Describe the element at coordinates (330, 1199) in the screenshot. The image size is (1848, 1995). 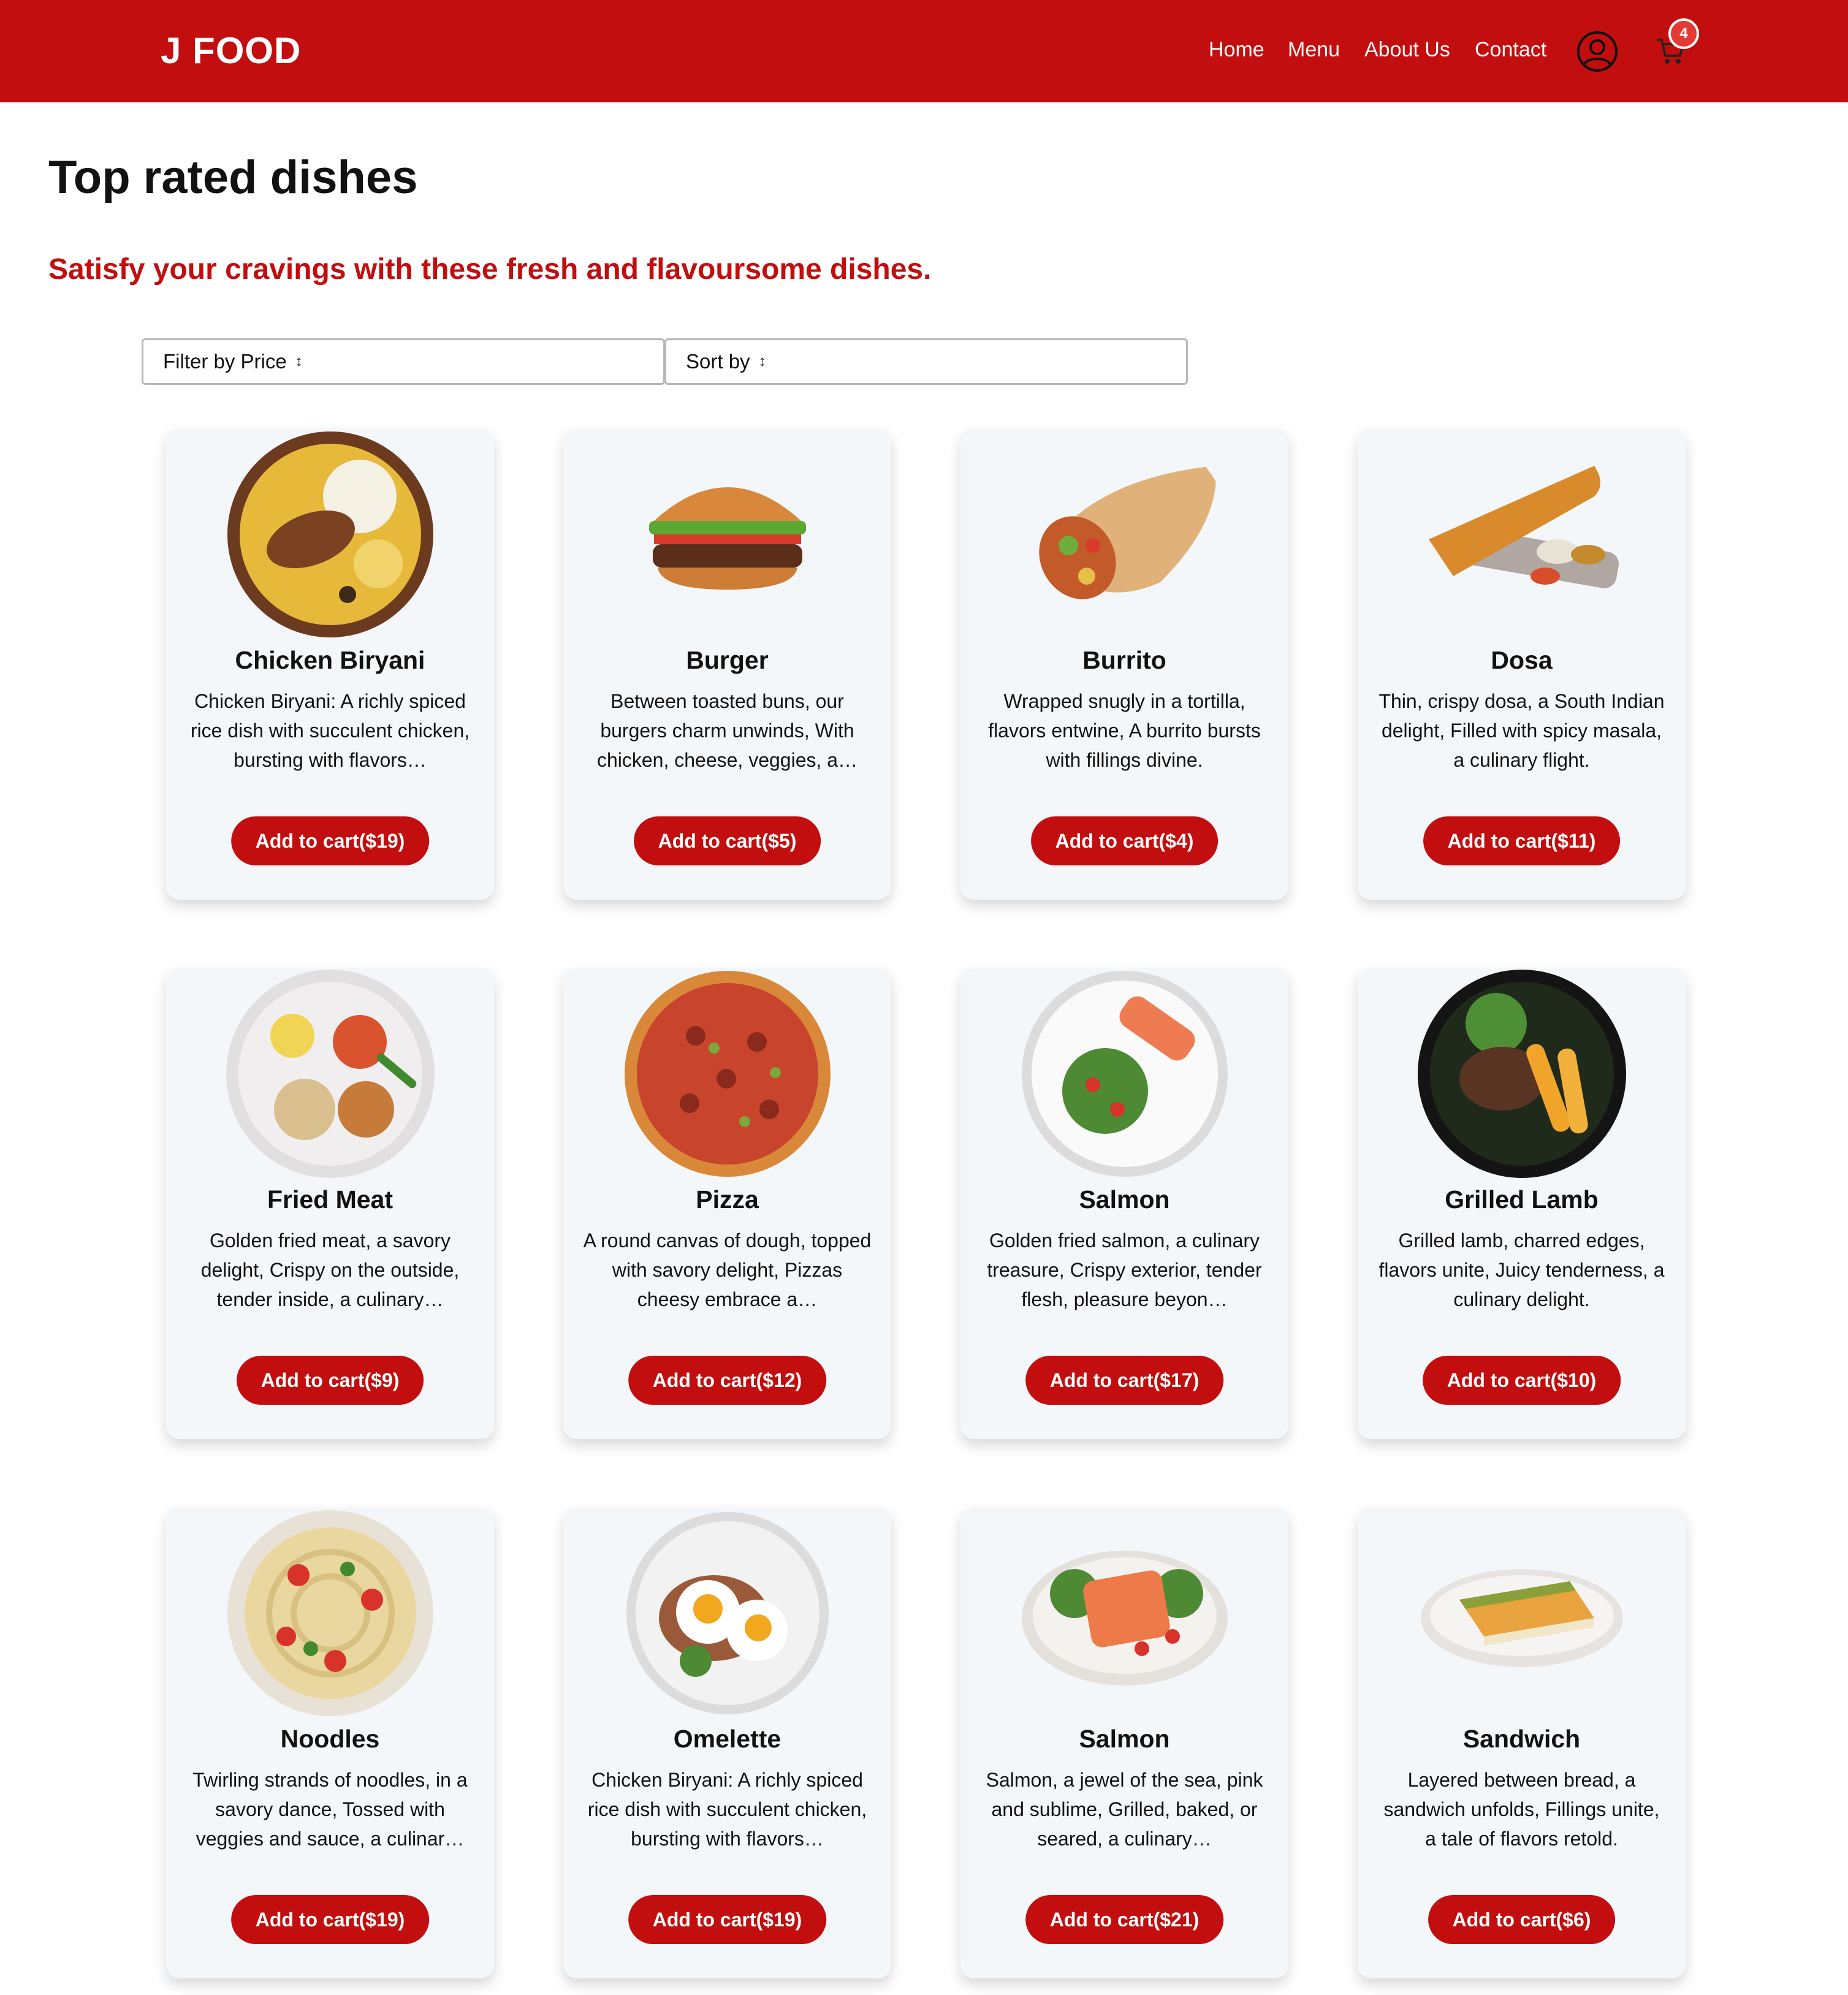
I see `dish-title: Fried Meat` at that location.